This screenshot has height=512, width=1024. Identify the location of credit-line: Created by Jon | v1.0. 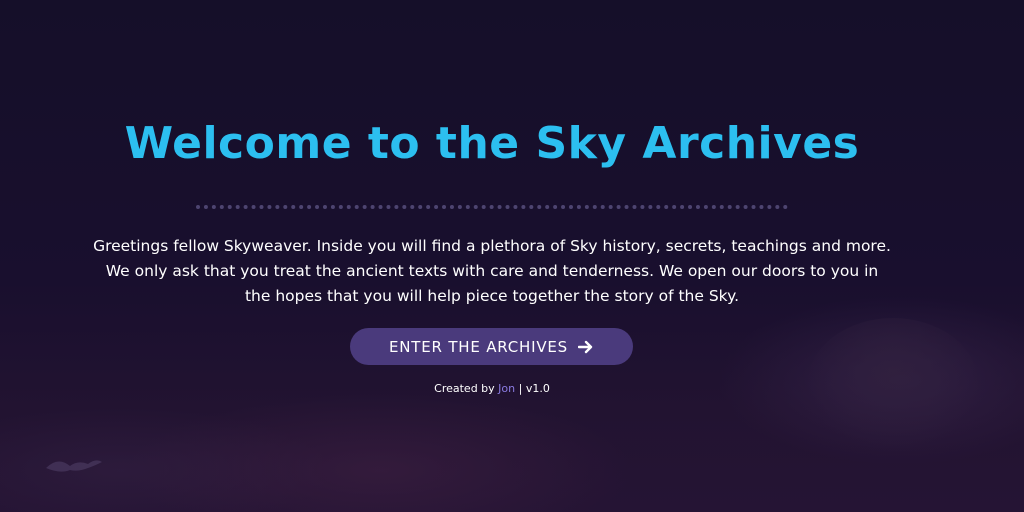
(492, 388).